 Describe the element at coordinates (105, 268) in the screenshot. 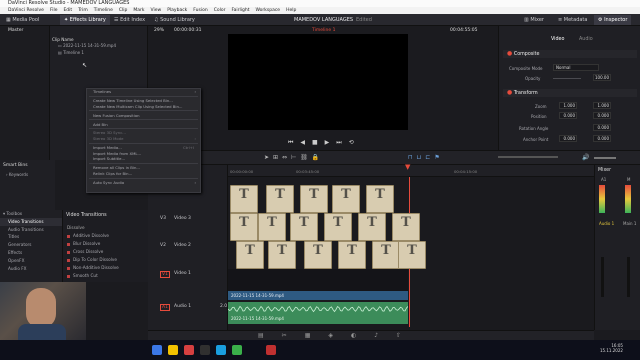

I see `transition-item: Non-Additive Dissolve` at that location.